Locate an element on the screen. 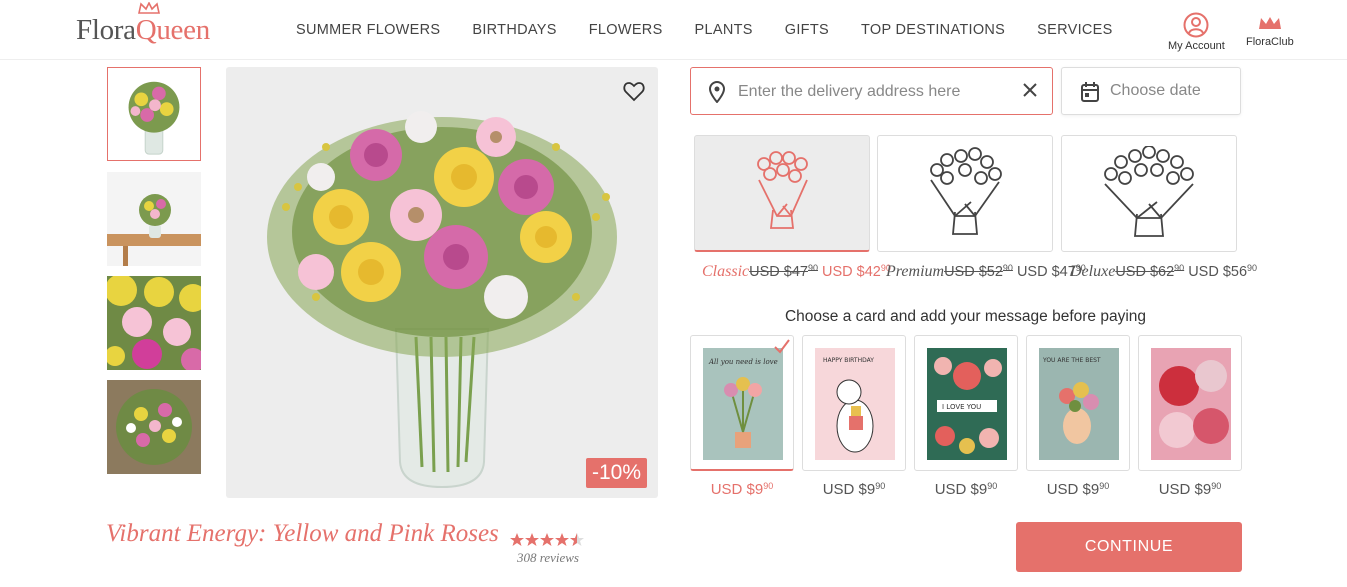  greeting-card-4: YOU ARE THE BEST is located at coordinates (1078, 403).